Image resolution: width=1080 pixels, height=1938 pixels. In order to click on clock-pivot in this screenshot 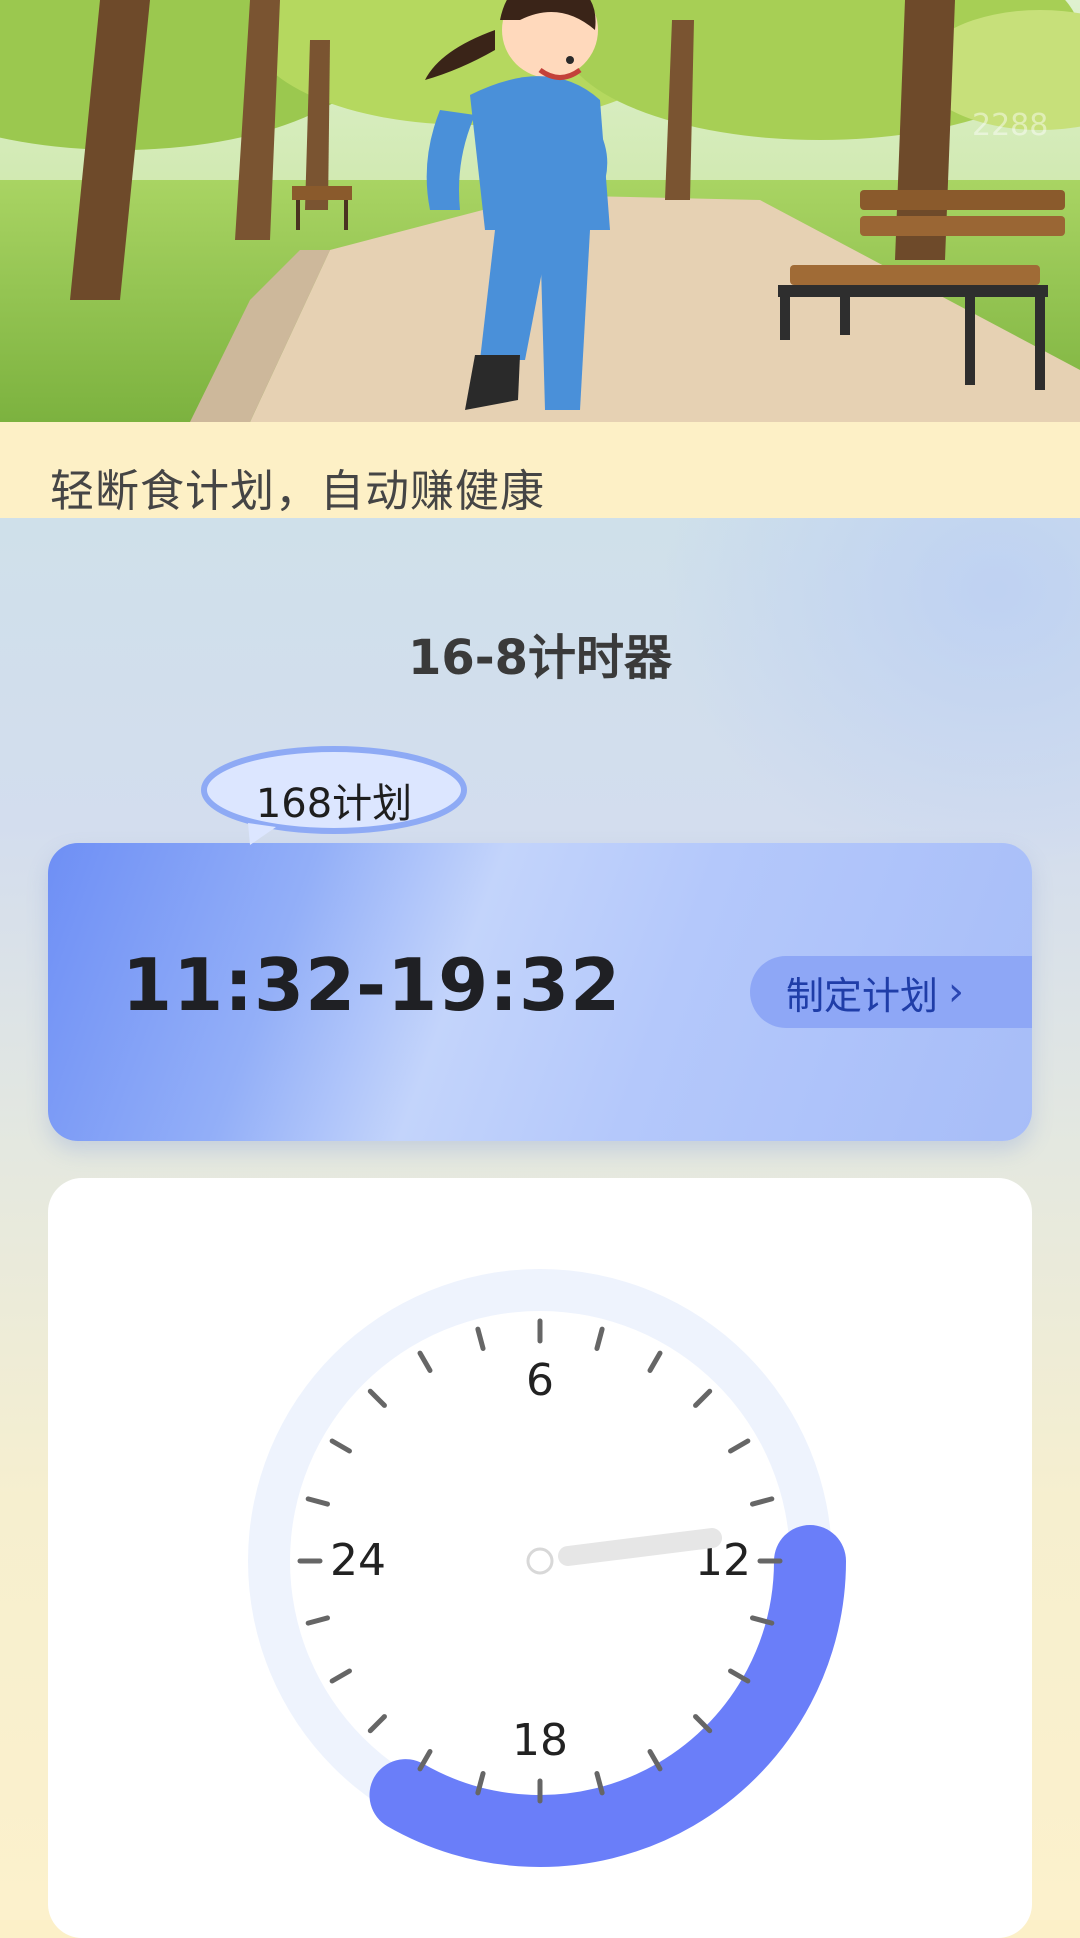, I will do `click(540, 1561)`.